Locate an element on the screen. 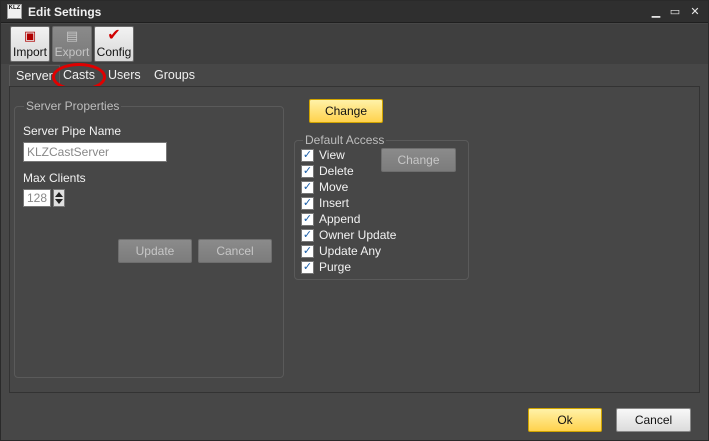 This screenshot has height=441, width=709. max-clients-input: 128 is located at coordinates (37, 198).